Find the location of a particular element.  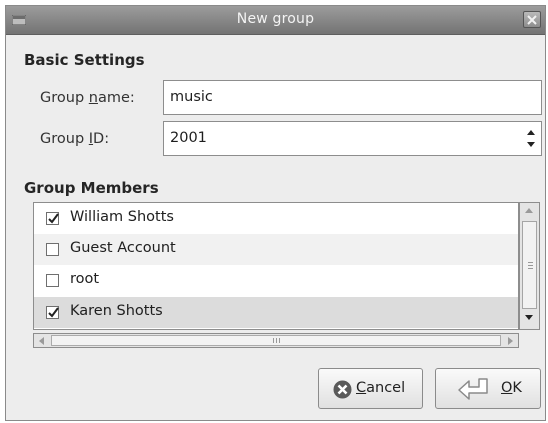

close-button is located at coordinates (532, 19).